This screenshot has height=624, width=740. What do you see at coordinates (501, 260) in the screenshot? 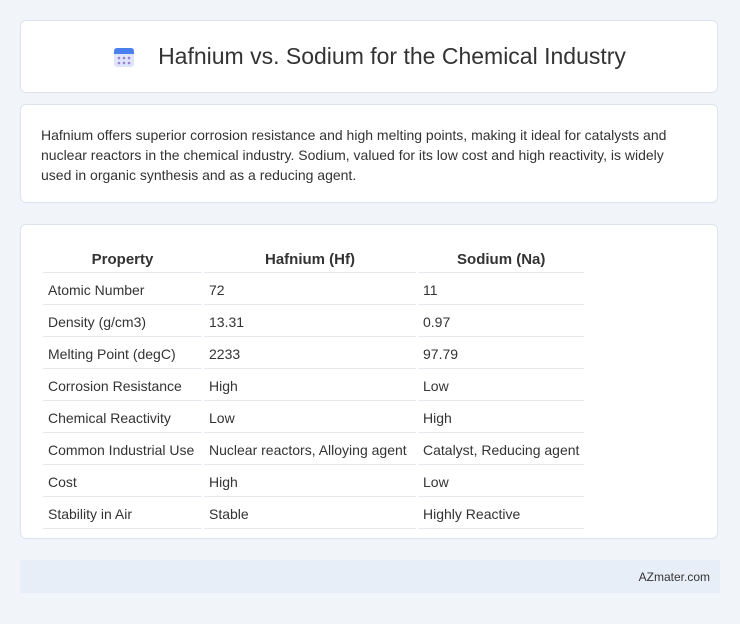
I see `column-header: Sodium (Na)` at bounding box center [501, 260].